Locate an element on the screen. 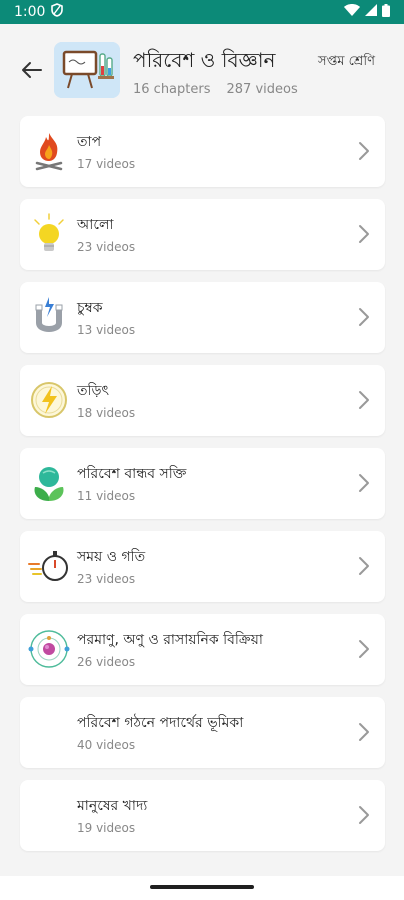 The image size is (404, 900). back-button is located at coordinates (32, 70).